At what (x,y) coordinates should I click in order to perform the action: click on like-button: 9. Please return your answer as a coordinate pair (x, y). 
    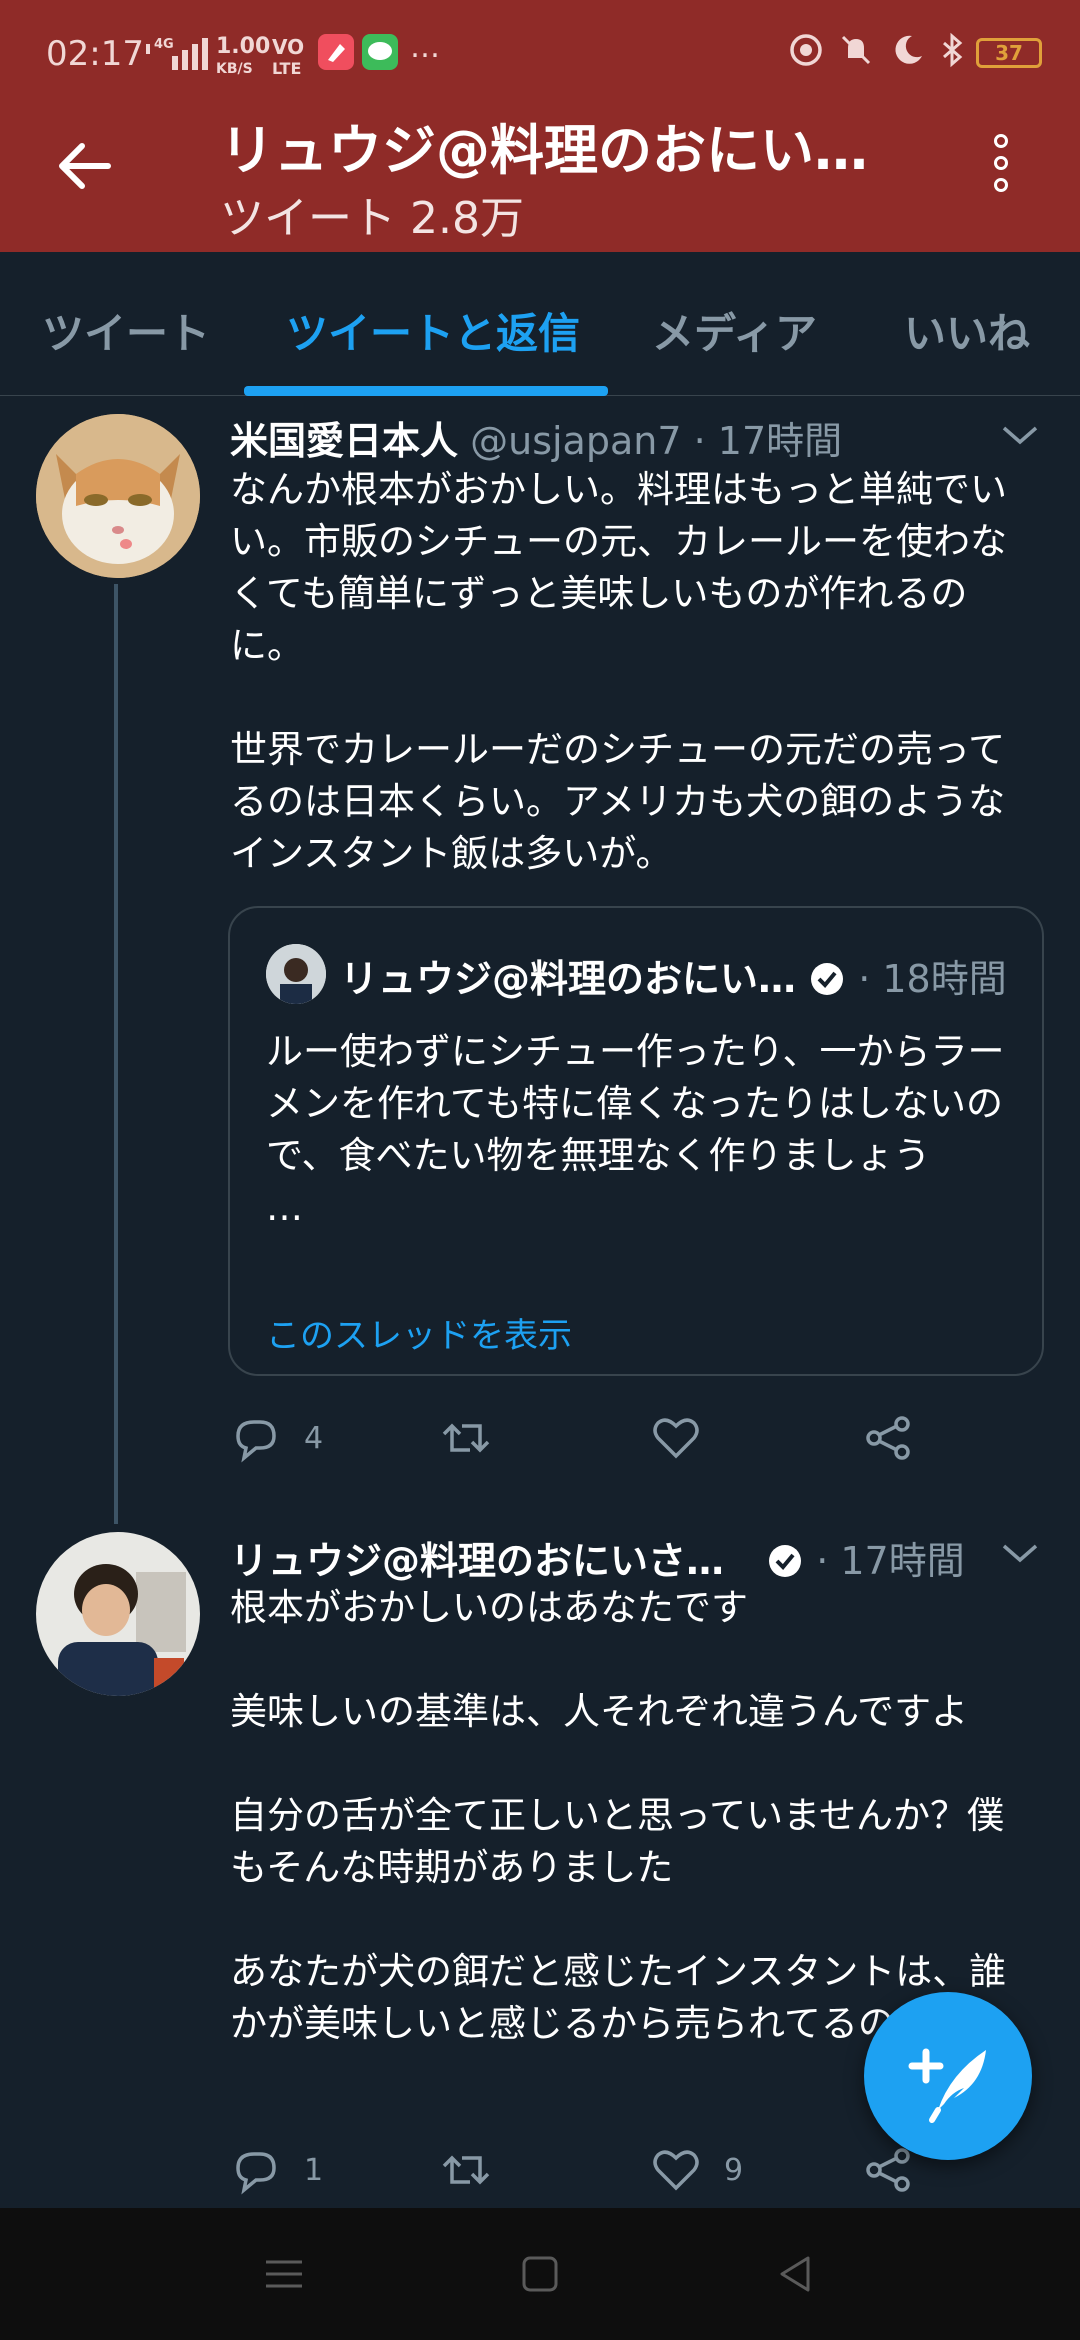
    Looking at the image, I should click on (696, 2170).